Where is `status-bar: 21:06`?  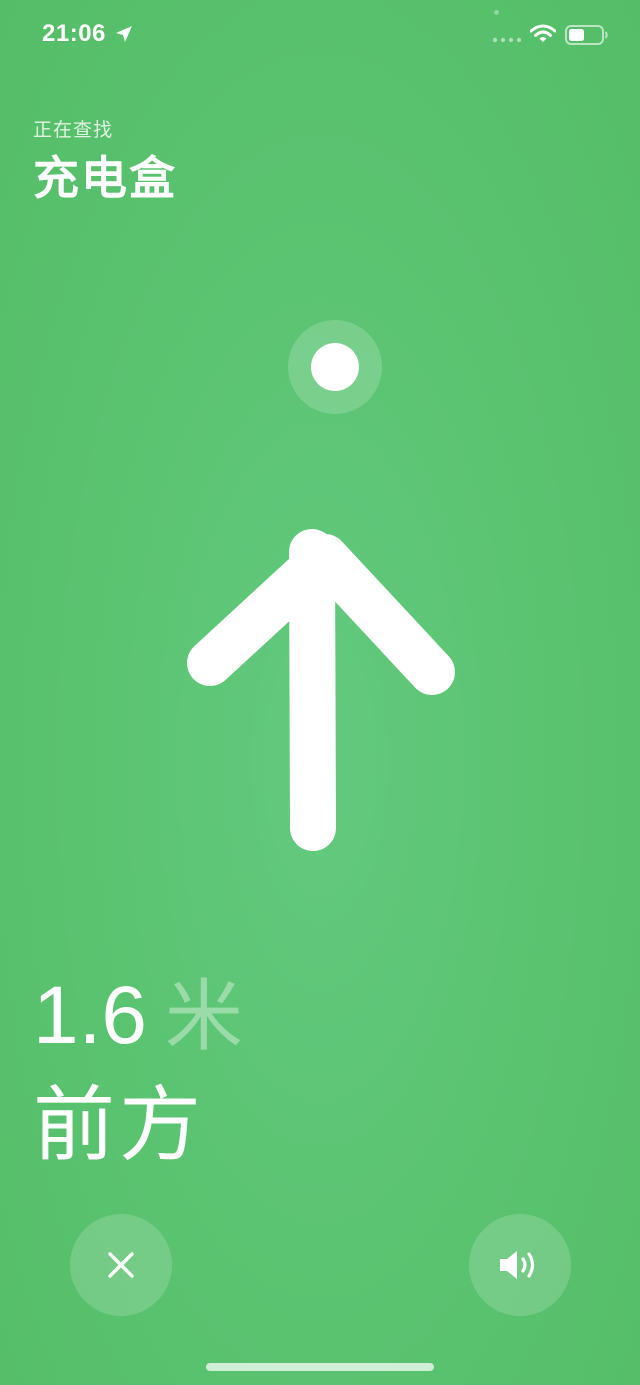
status-bar: 21:06 is located at coordinates (320, 35).